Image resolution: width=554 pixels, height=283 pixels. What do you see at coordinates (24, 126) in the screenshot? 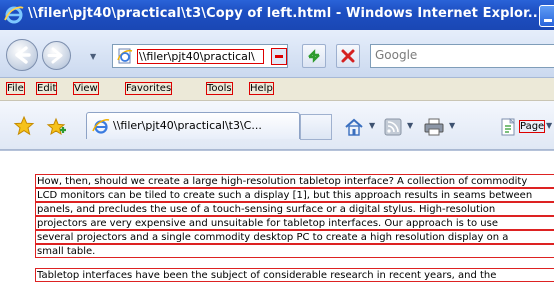
I see `favorites-star-icon` at bounding box center [24, 126].